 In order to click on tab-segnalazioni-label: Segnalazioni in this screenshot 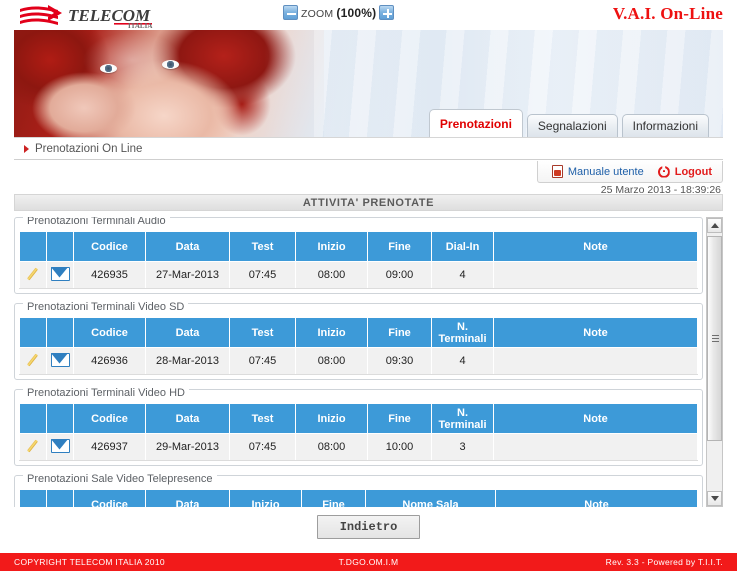, I will do `click(572, 126)`.